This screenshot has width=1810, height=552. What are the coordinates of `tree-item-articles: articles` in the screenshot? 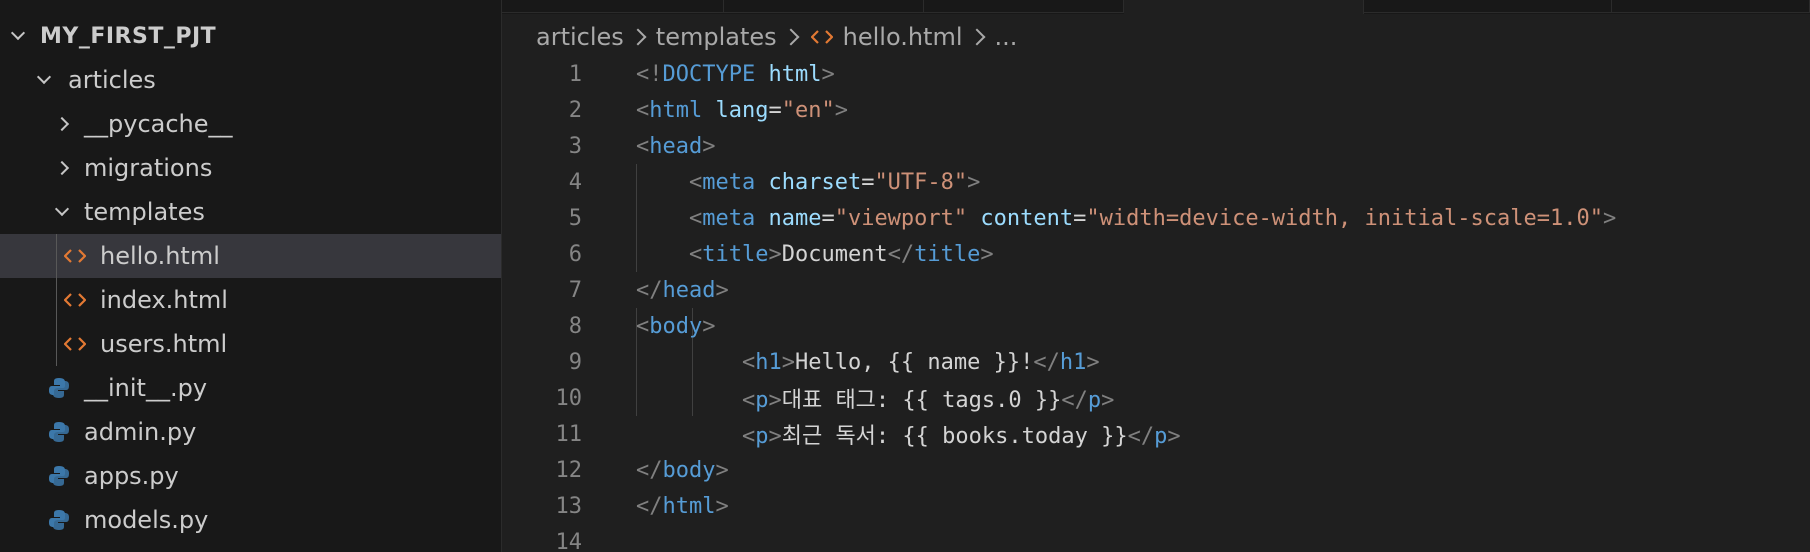 It's located at (250, 80).